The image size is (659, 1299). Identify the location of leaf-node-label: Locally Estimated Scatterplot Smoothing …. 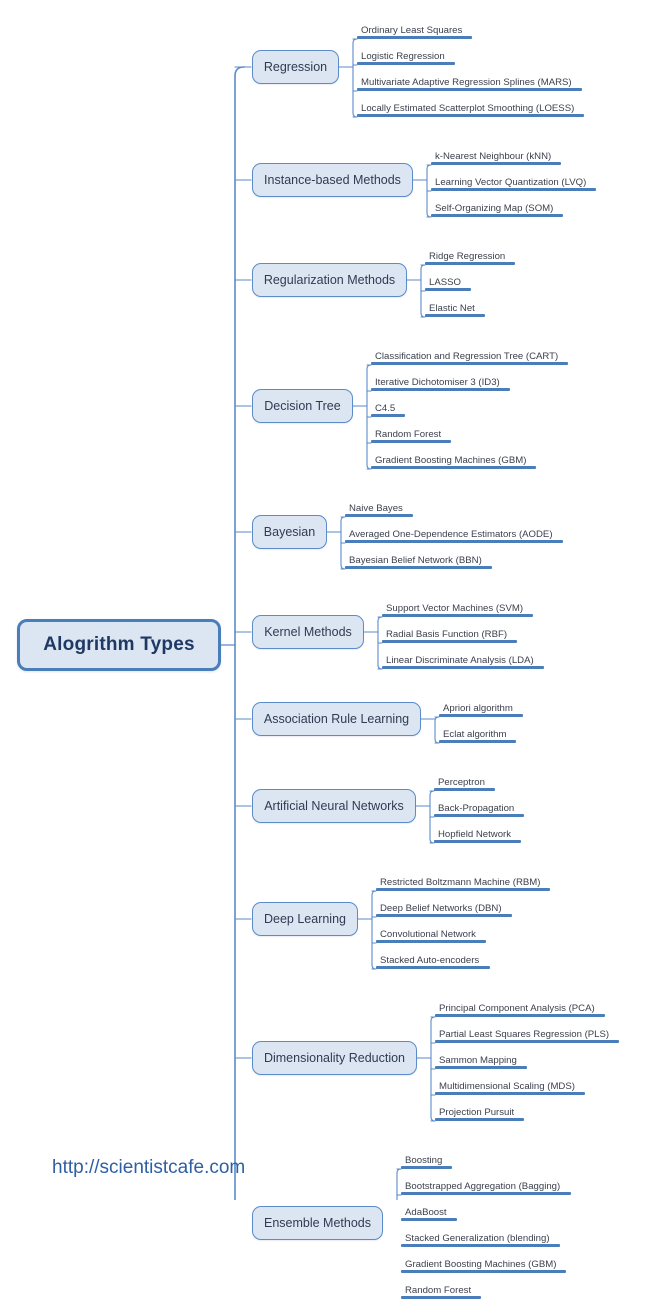
(468, 108).